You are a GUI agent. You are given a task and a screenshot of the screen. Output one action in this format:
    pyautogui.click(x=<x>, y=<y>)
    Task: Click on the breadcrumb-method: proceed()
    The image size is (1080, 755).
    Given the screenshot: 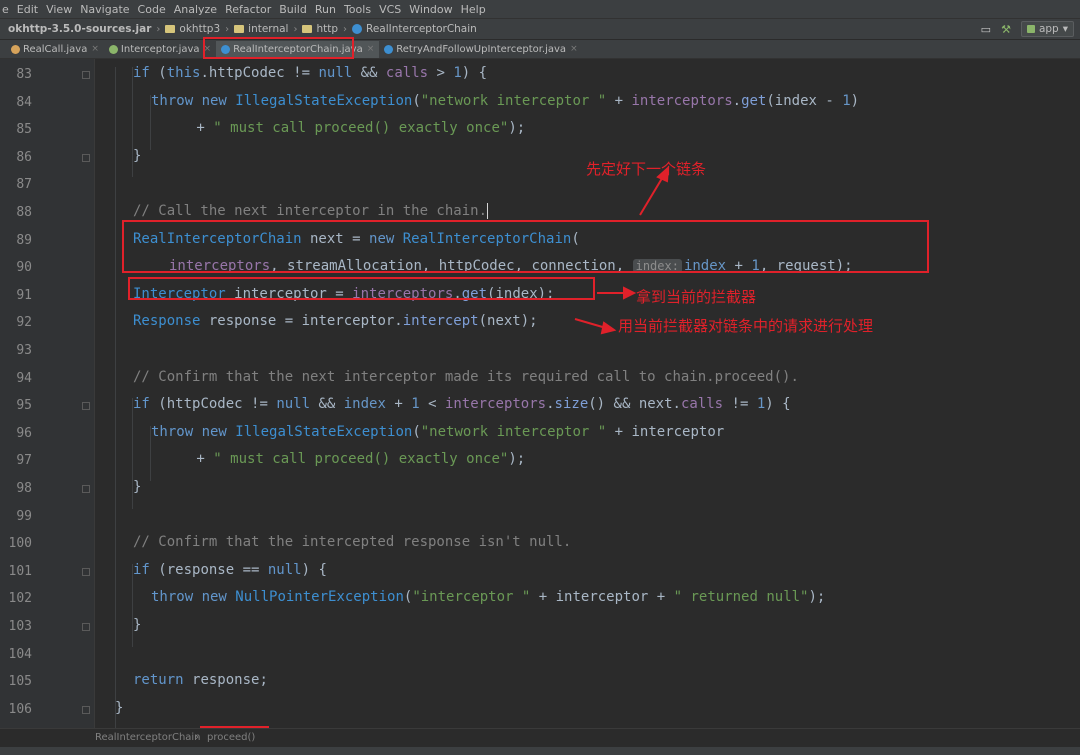 What is the action you would take?
    pyautogui.click(x=231, y=737)
    